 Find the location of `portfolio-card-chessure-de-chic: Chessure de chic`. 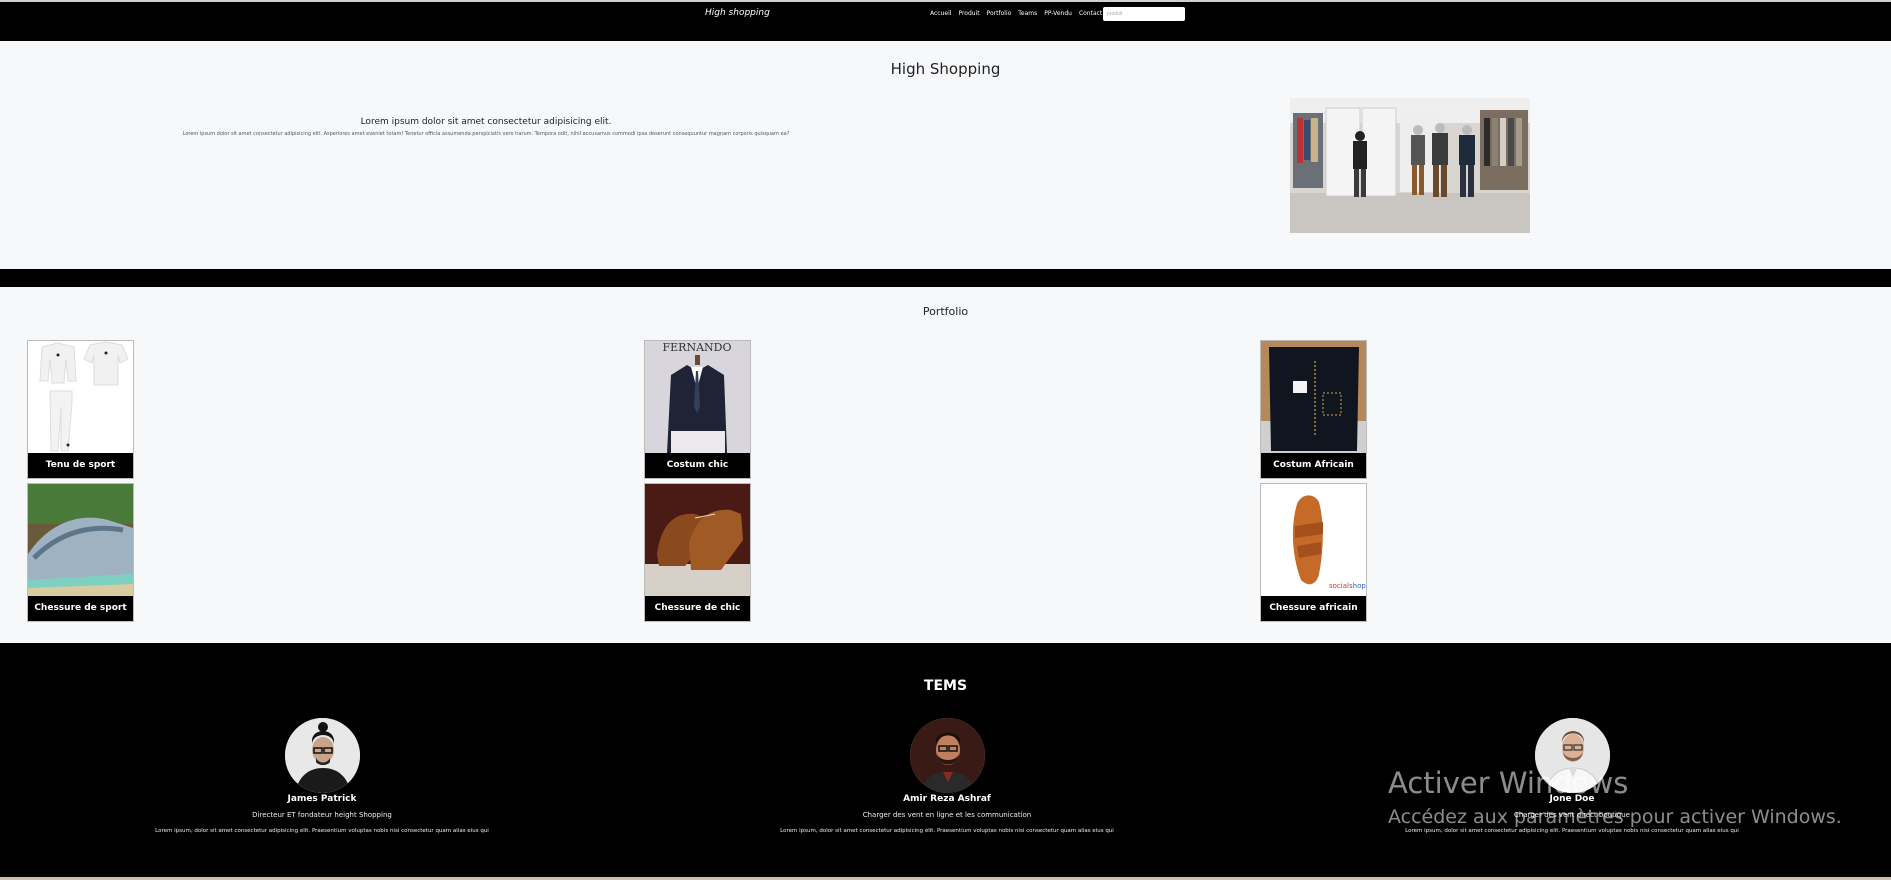

portfolio-card-chessure-de-chic: Chessure de chic is located at coordinates (697, 552).